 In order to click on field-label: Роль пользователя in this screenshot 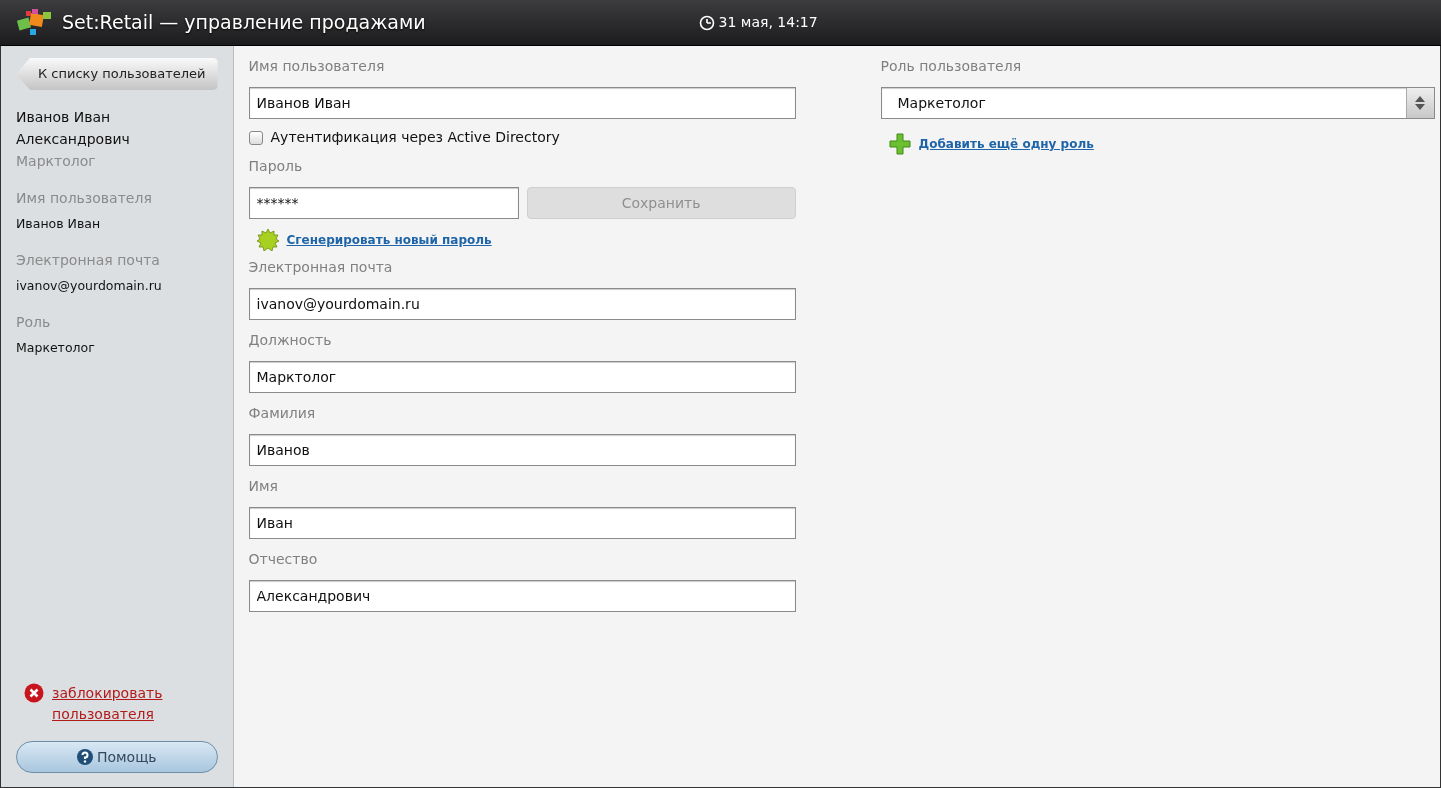, I will do `click(951, 66)`.